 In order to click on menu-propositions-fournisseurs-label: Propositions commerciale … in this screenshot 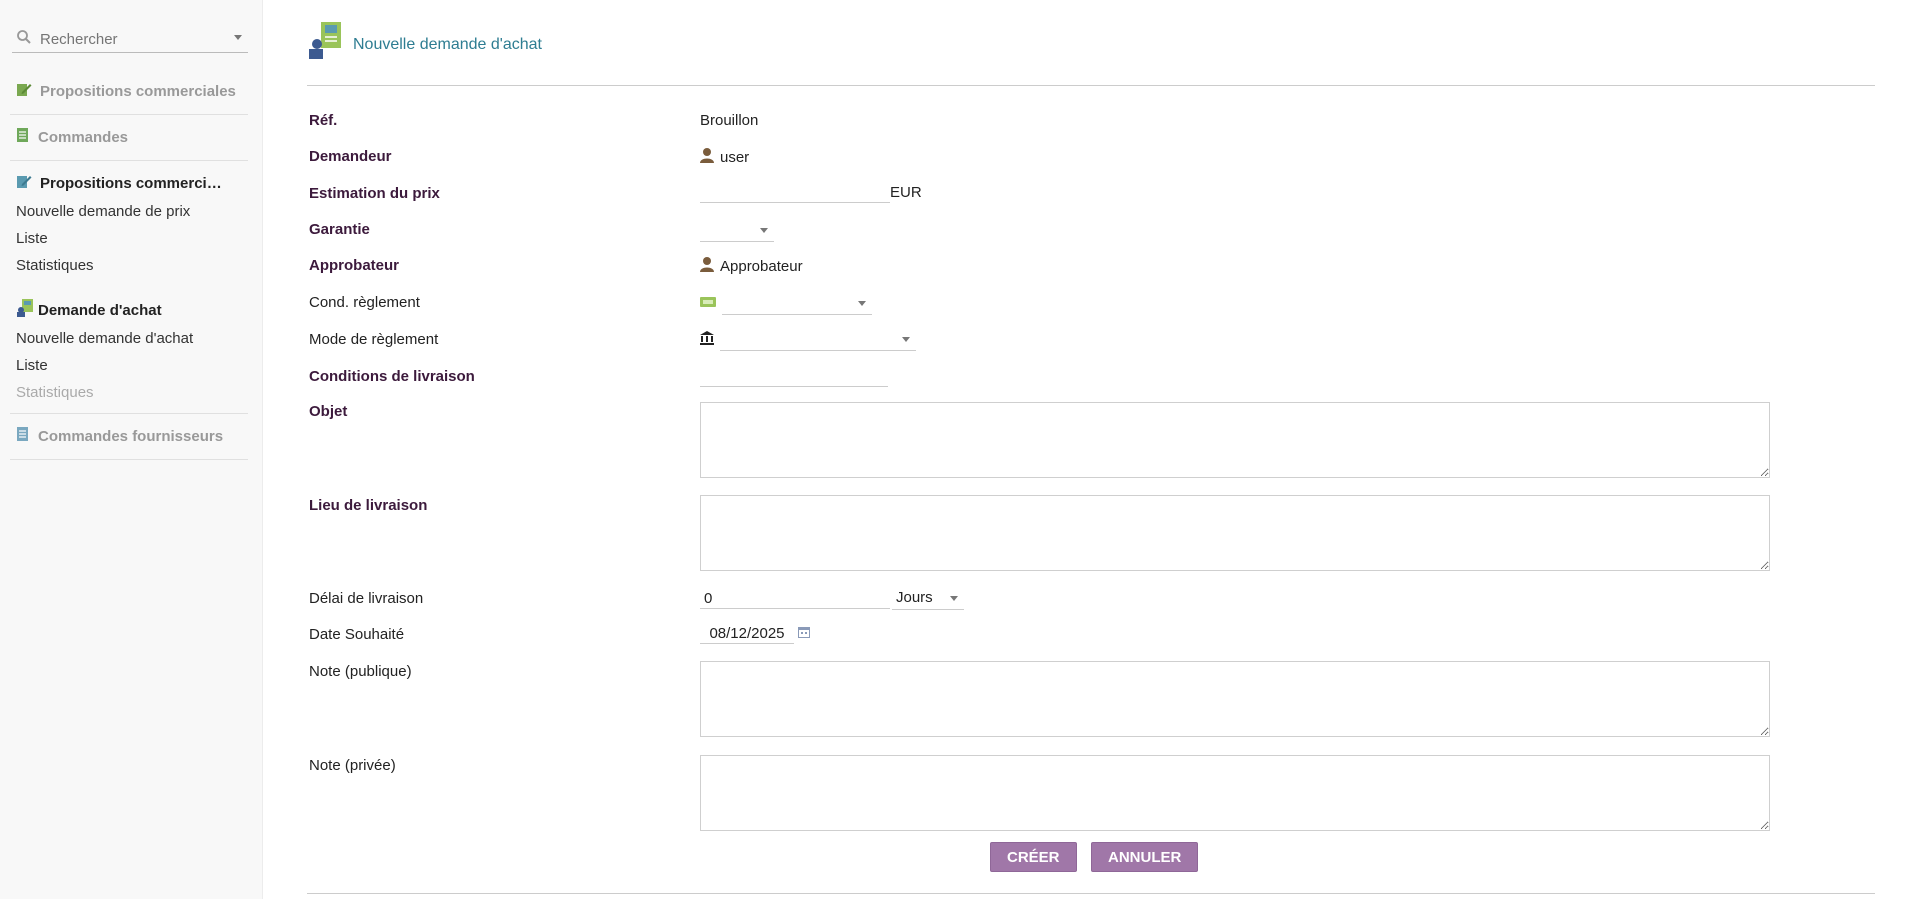, I will do `click(135, 183)`.